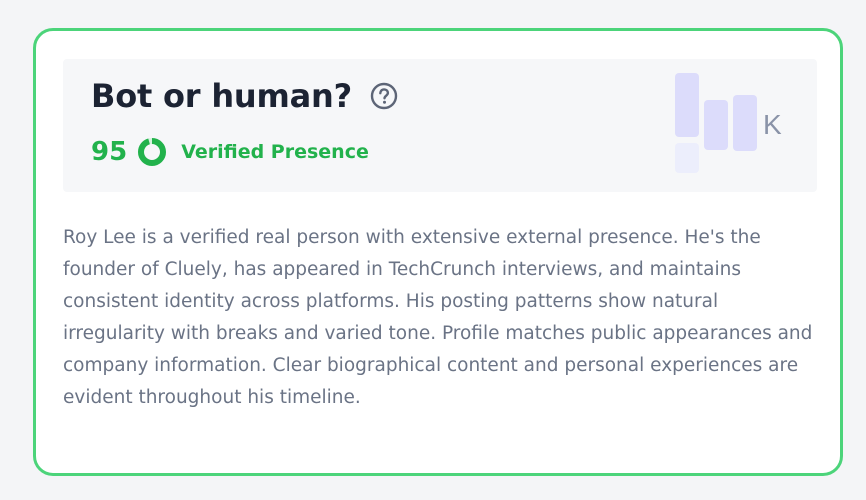 This screenshot has width=866, height=500. What do you see at coordinates (275, 152) in the screenshot?
I see `score-label: Verified Presence` at bounding box center [275, 152].